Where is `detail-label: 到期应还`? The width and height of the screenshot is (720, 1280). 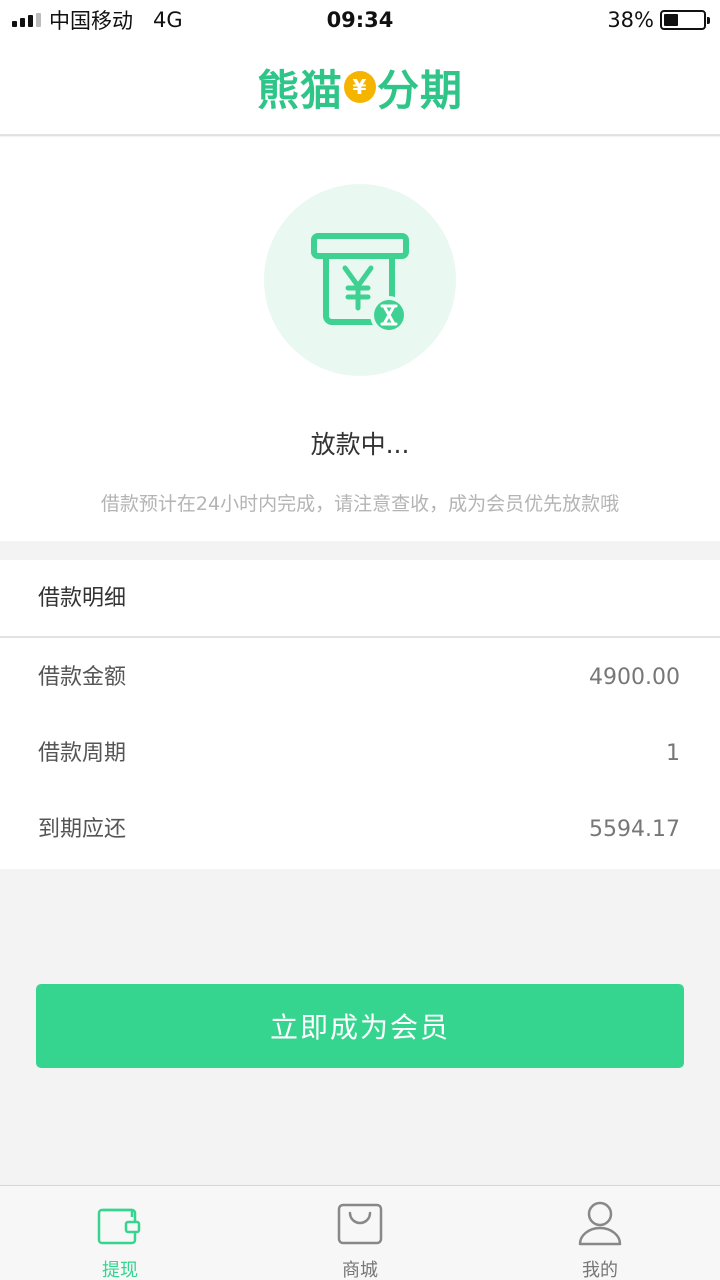
detail-label: 到期应还 is located at coordinates (82, 829).